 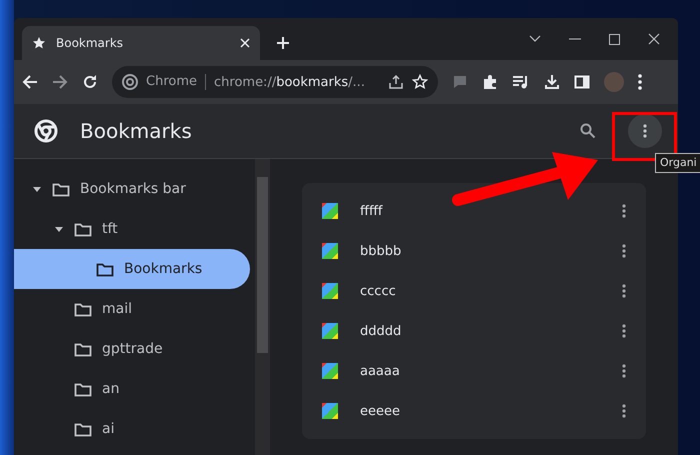 I want to click on bookmark-title: eeeee, so click(x=380, y=411).